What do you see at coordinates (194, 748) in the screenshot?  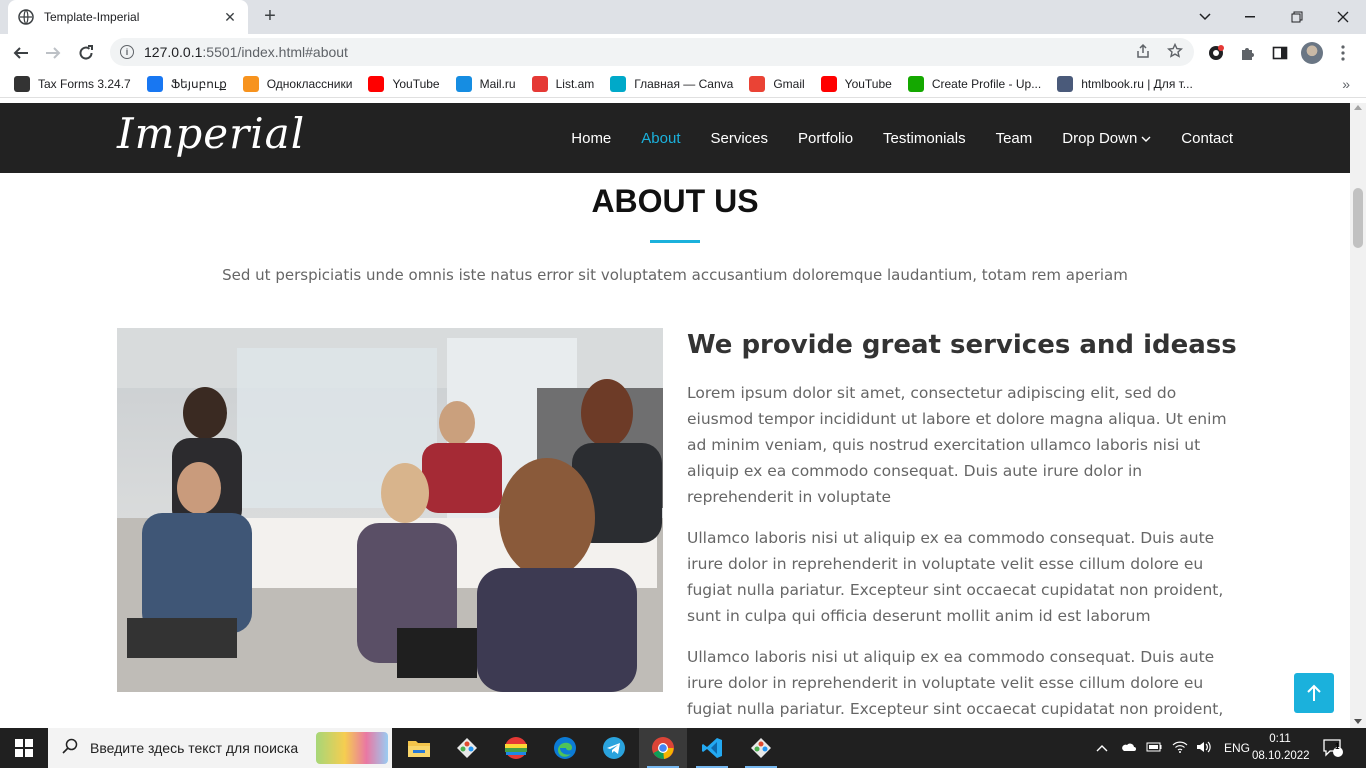 I see `search-placeholder: Введите здесь текст для поиска` at bounding box center [194, 748].